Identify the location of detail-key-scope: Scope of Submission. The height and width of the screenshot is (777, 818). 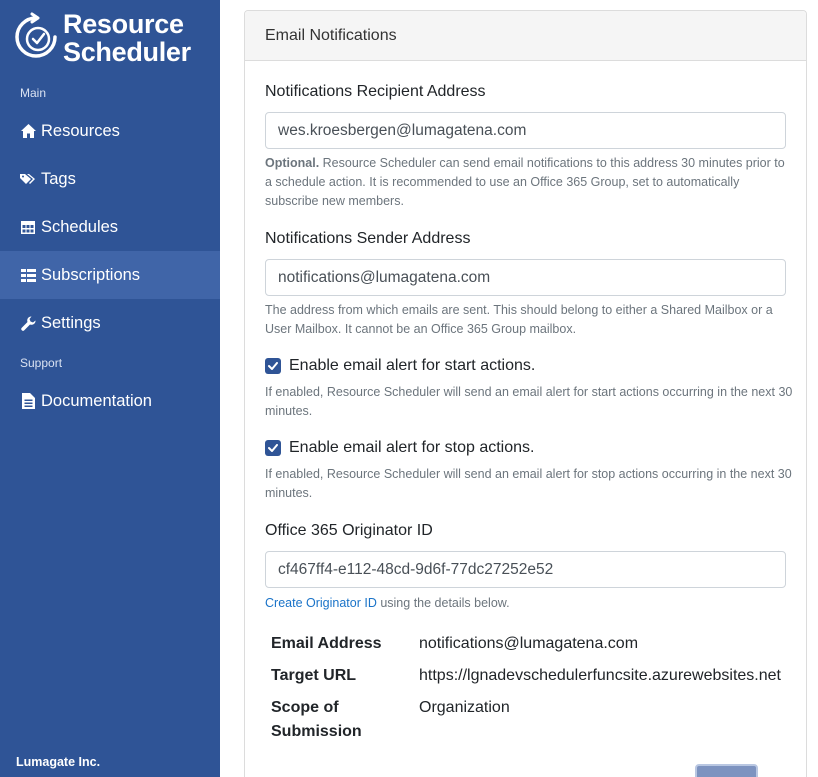
(316, 719).